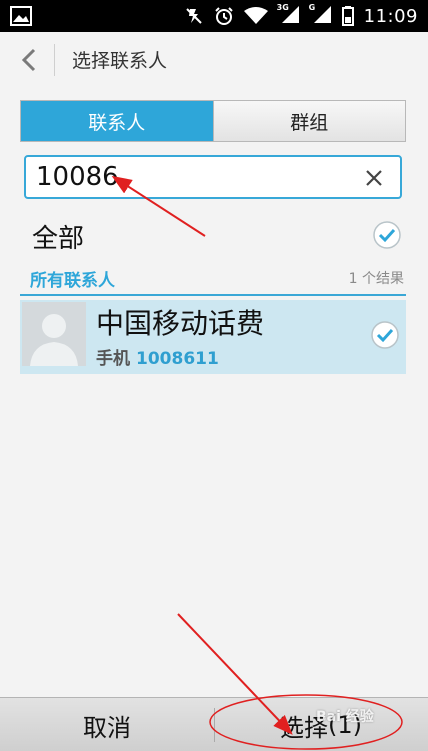  I want to click on phone-number: 1008611, so click(177, 359).